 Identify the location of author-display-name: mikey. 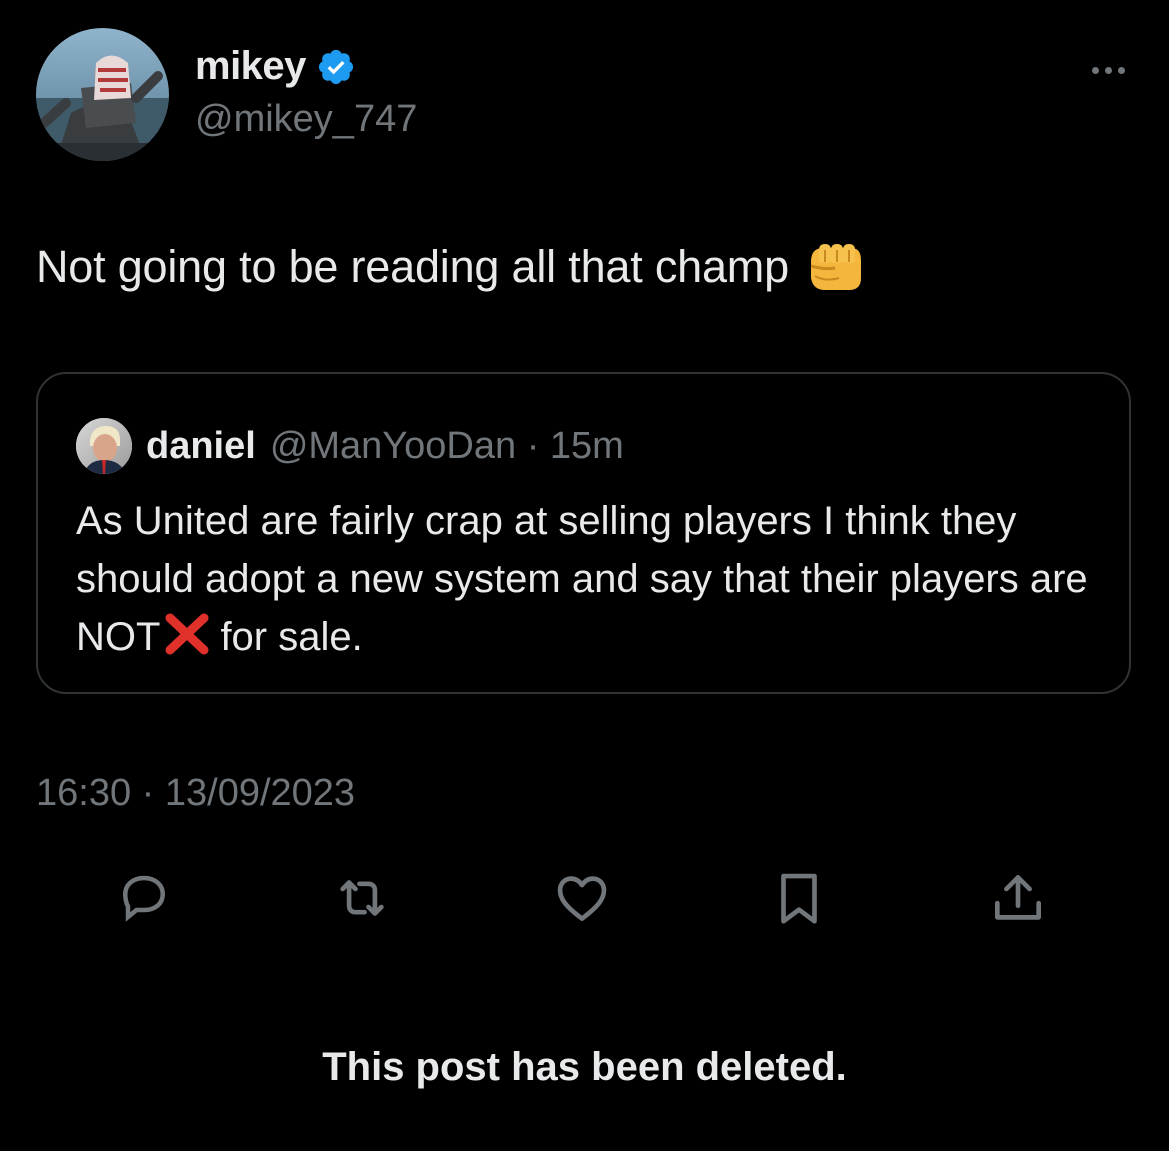
(250, 66).